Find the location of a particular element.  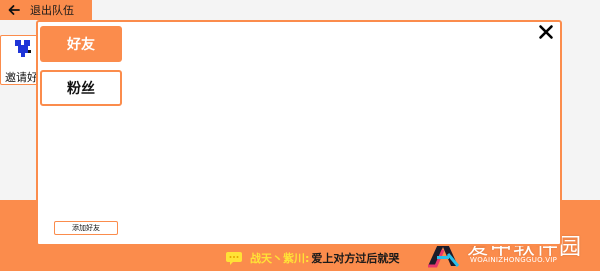

ticker-message: 爱上对方过后就哭 is located at coordinates (355, 258).